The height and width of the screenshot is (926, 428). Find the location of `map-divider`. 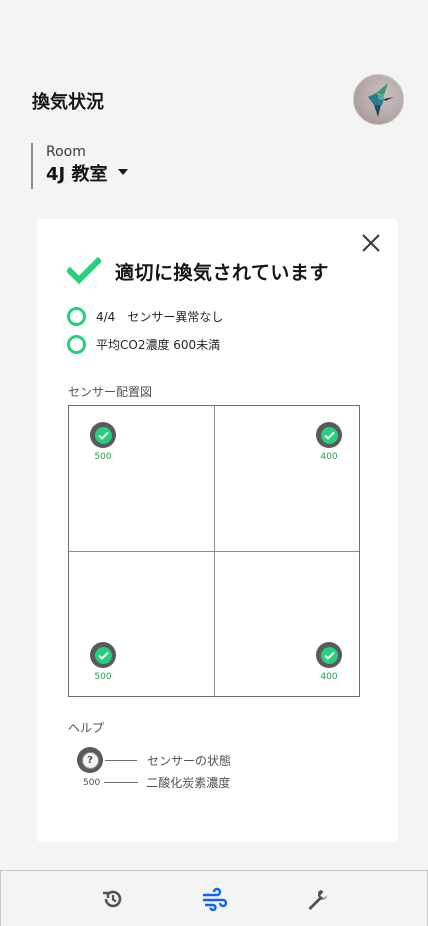

map-divider is located at coordinates (214, 551).